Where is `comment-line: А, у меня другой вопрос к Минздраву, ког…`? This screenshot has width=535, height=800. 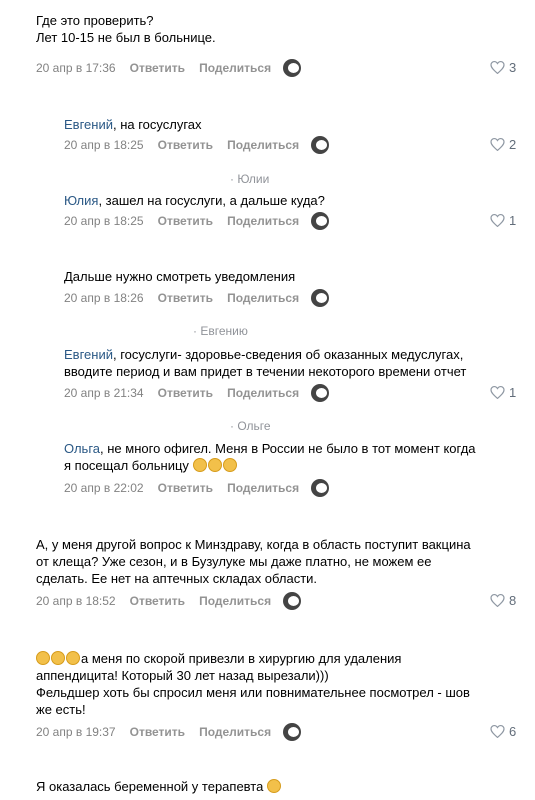 comment-line: А, у меня другой вопрос к Минздраву, ког… is located at coordinates (253, 544).